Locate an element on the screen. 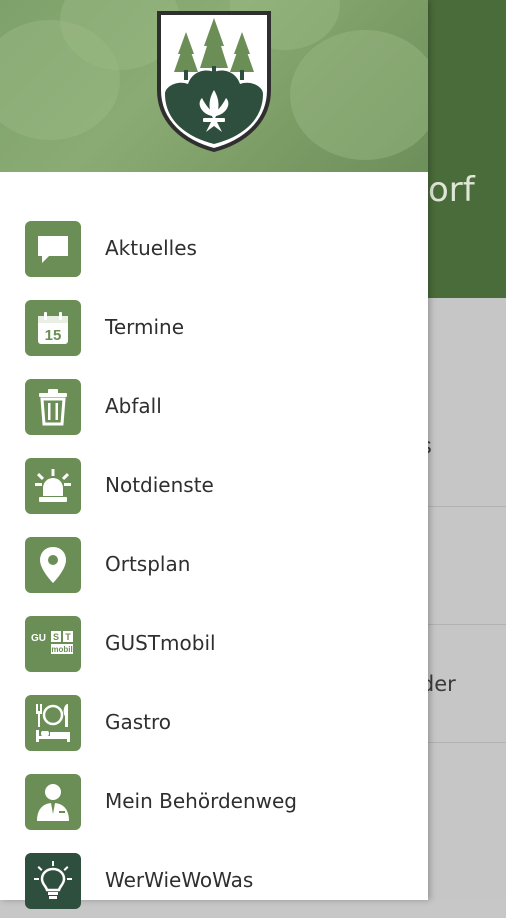  menu-item-gastro: Gastro is located at coordinates (214, 721).